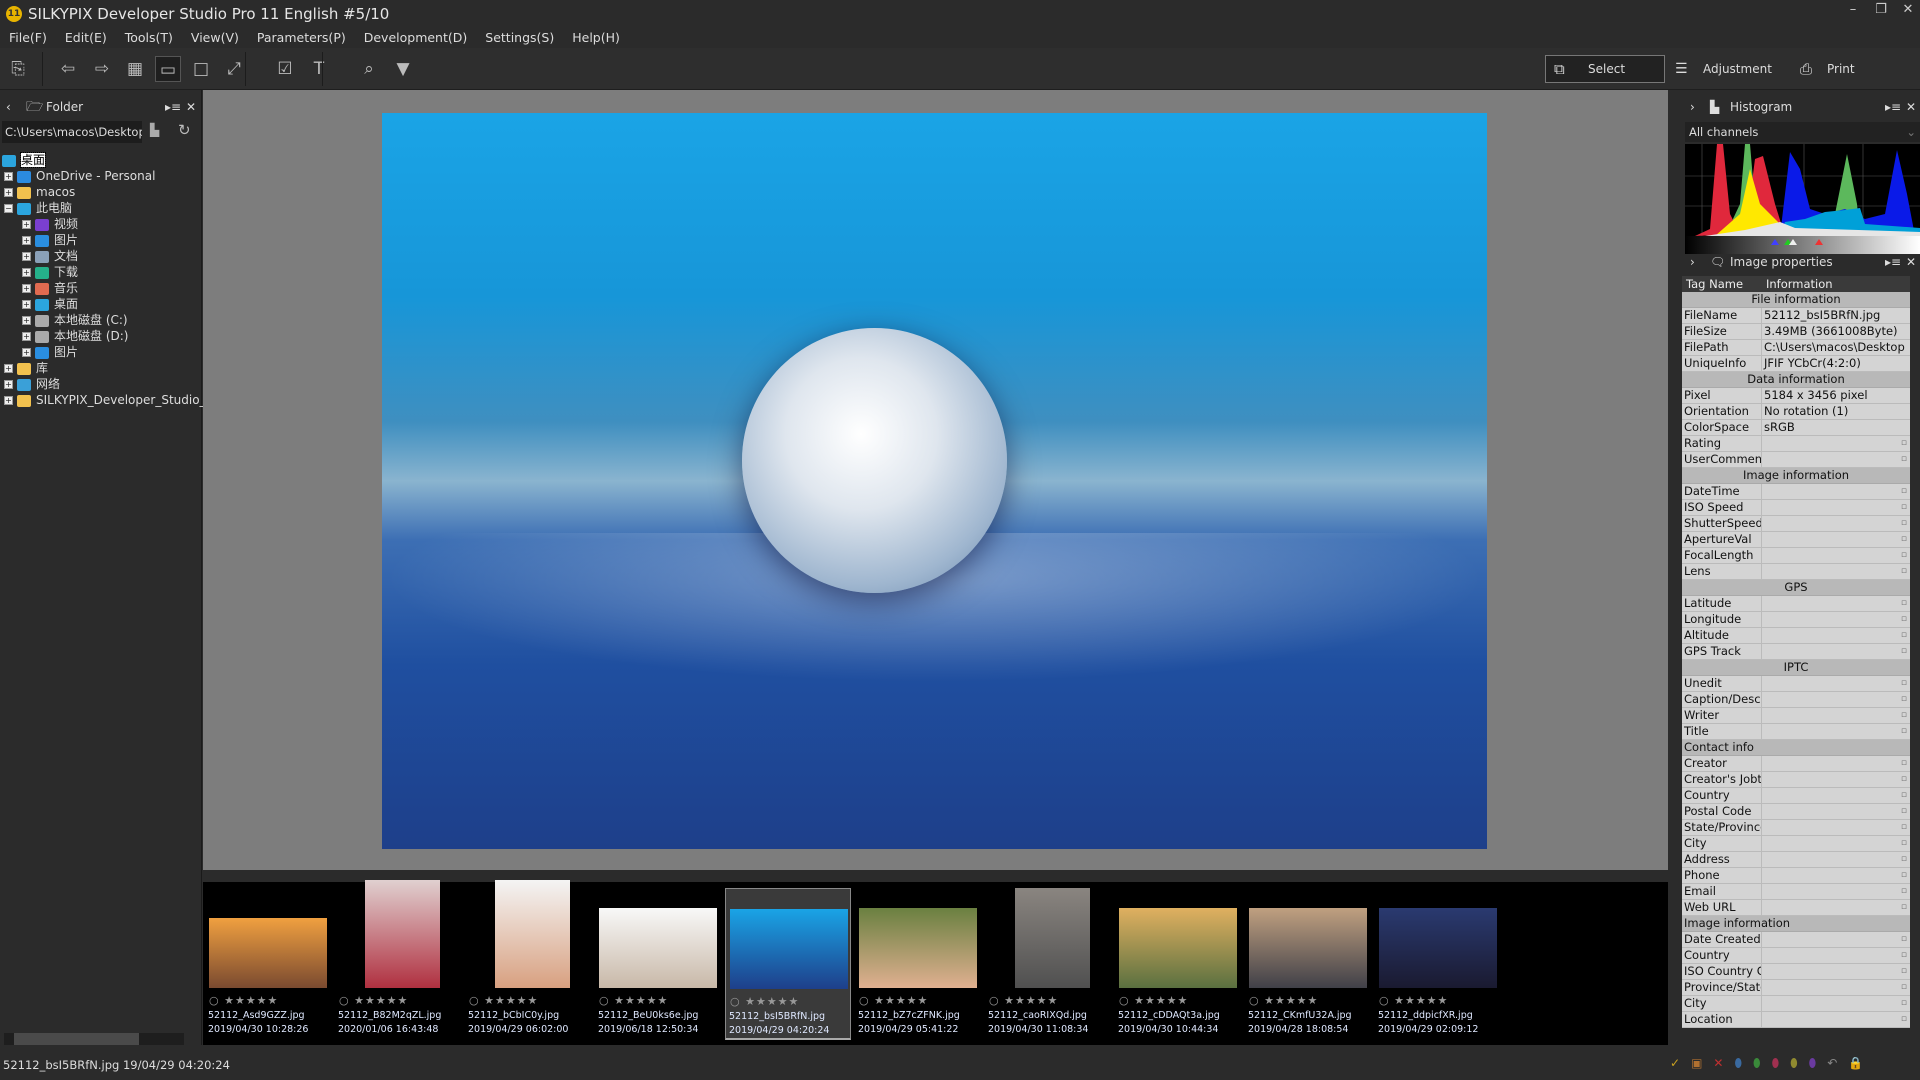 This screenshot has width=1920, height=1080. What do you see at coordinates (38, 208) in the screenshot?
I see `tree-item: − 此电脑` at bounding box center [38, 208].